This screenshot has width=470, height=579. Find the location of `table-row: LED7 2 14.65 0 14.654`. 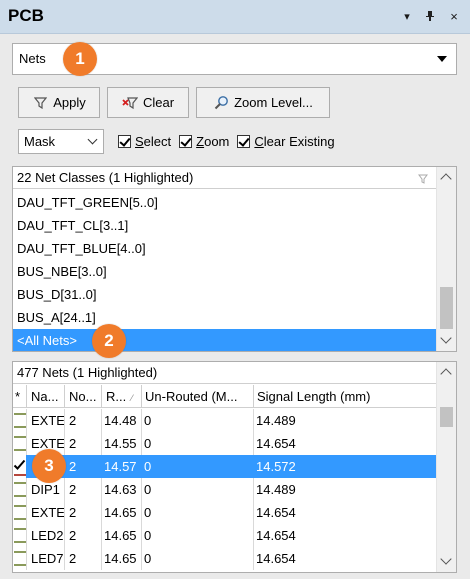

table-row: LED7 2 14.65 0 14.654 is located at coordinates (224, 558).